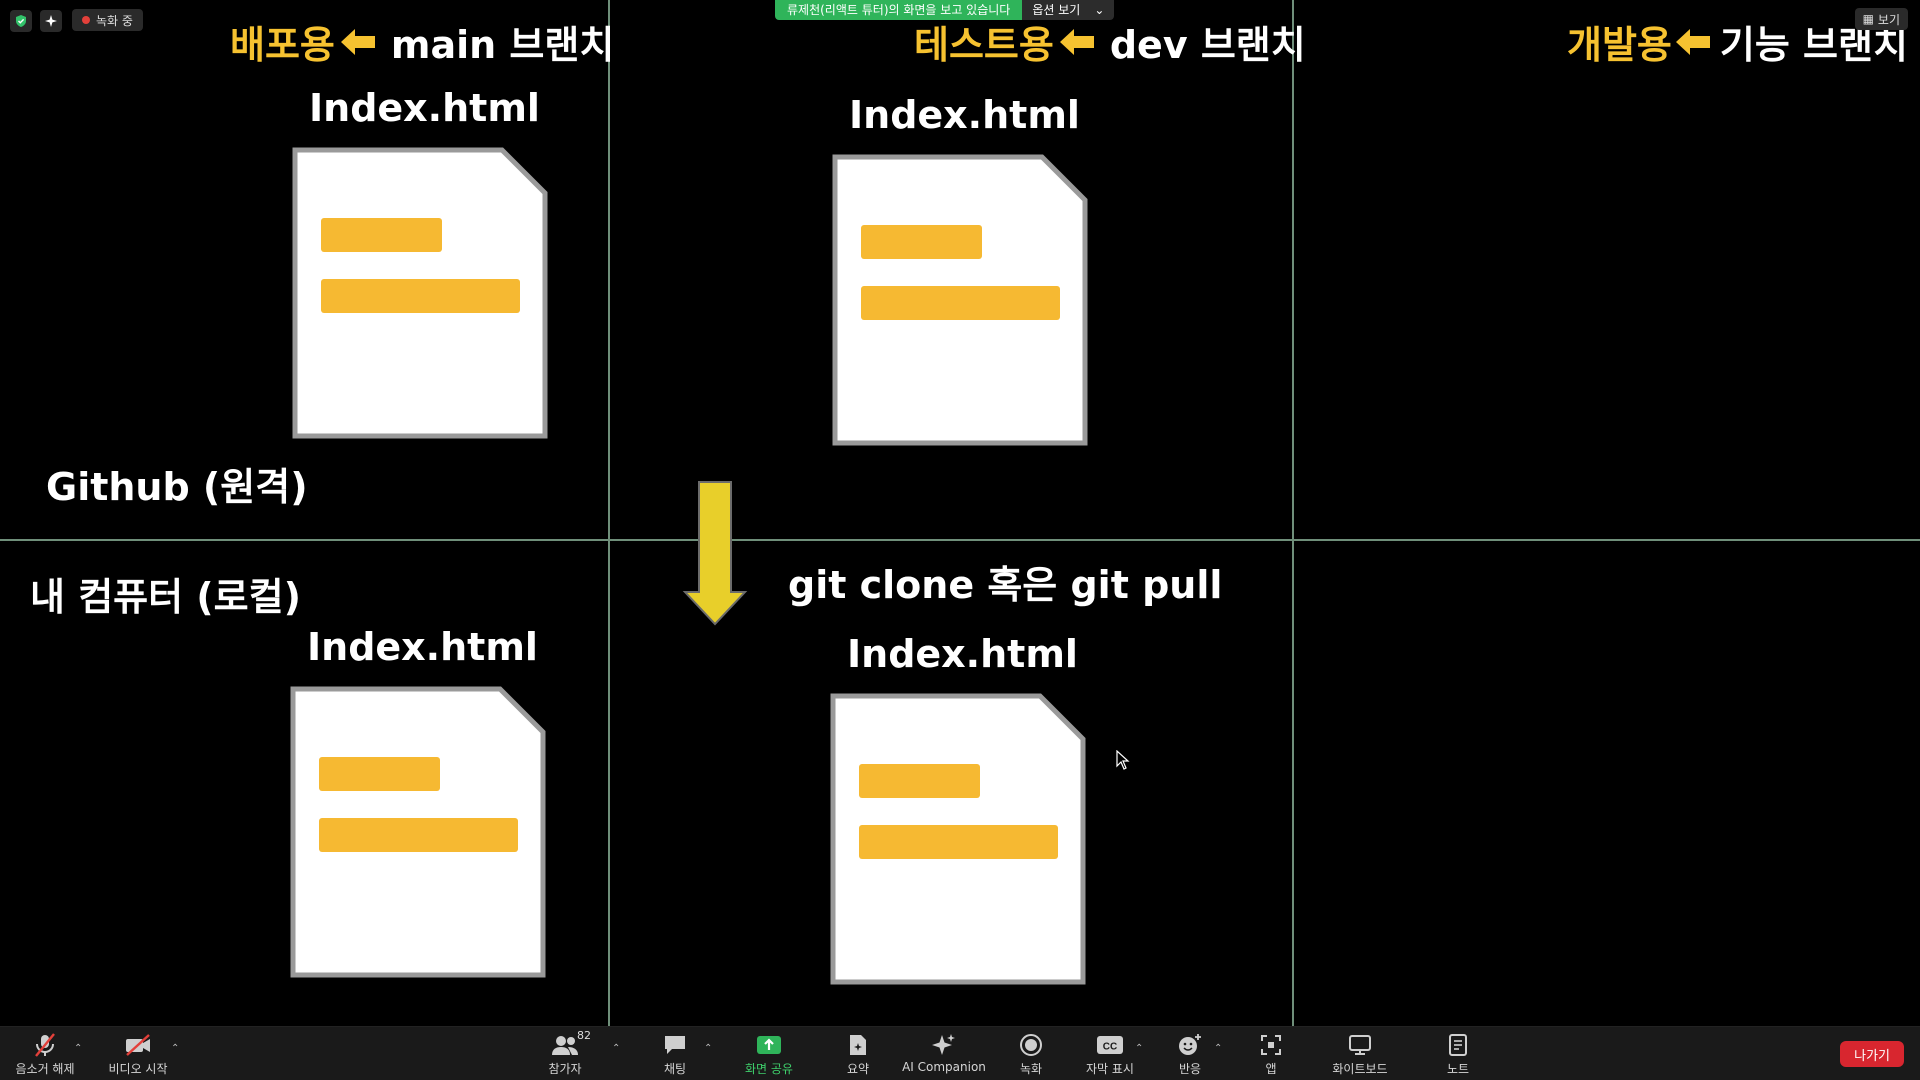 Image resolution: width=1920 pixels, height=1080 pixels. I want to click on record-label: 녹화, so click(1031, 1069).